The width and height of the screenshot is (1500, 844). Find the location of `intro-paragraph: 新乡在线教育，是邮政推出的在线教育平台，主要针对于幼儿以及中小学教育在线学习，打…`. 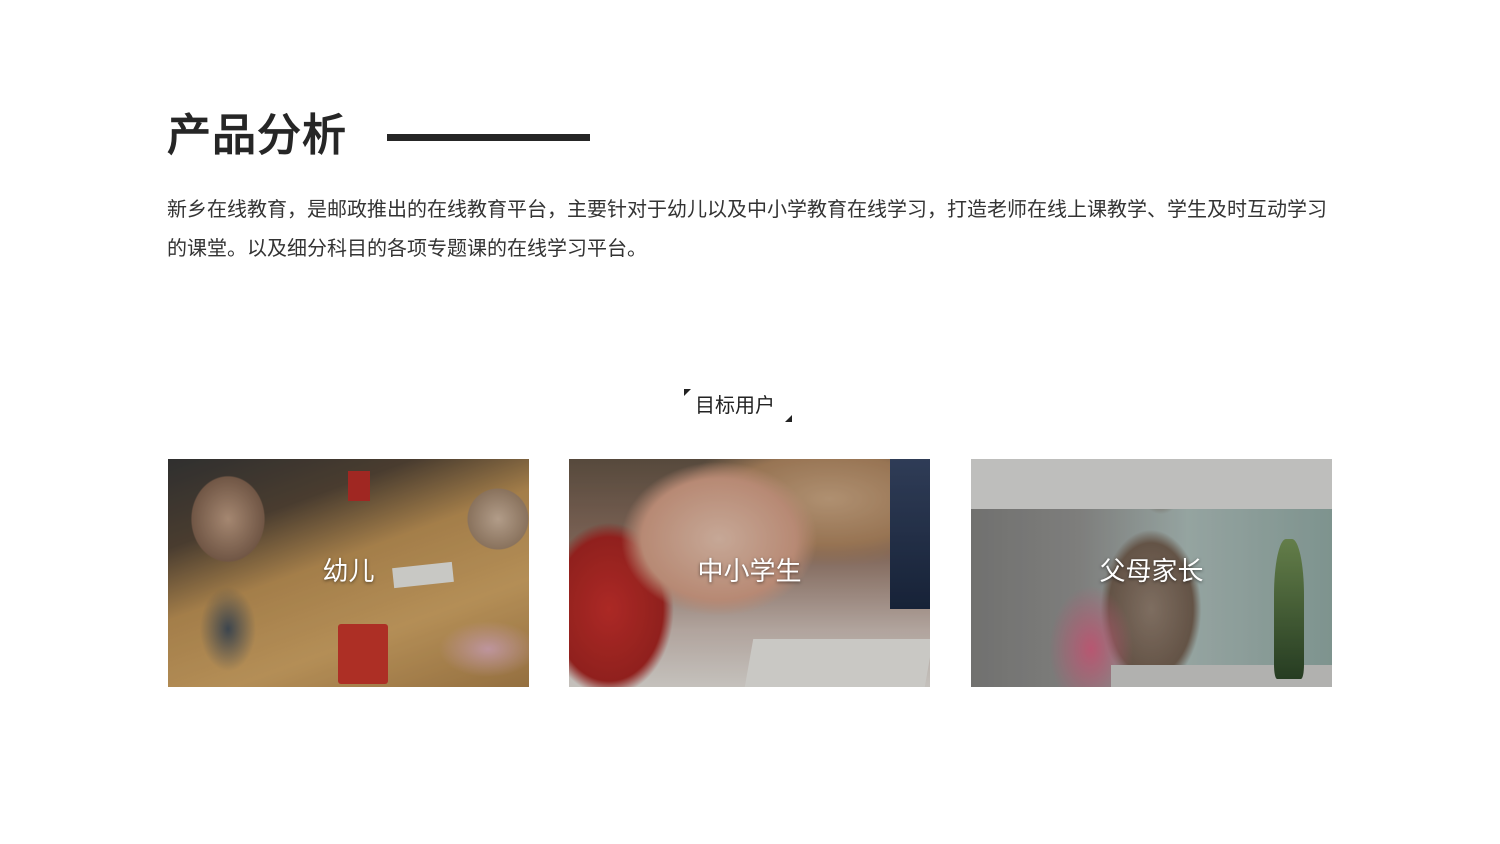

intro-paragraph: 新乡在线教育，是邮政推出的在线教育平台，主要针对于幼儿以及中小学教育在线学习，打… is located at coordinates (747, 228).